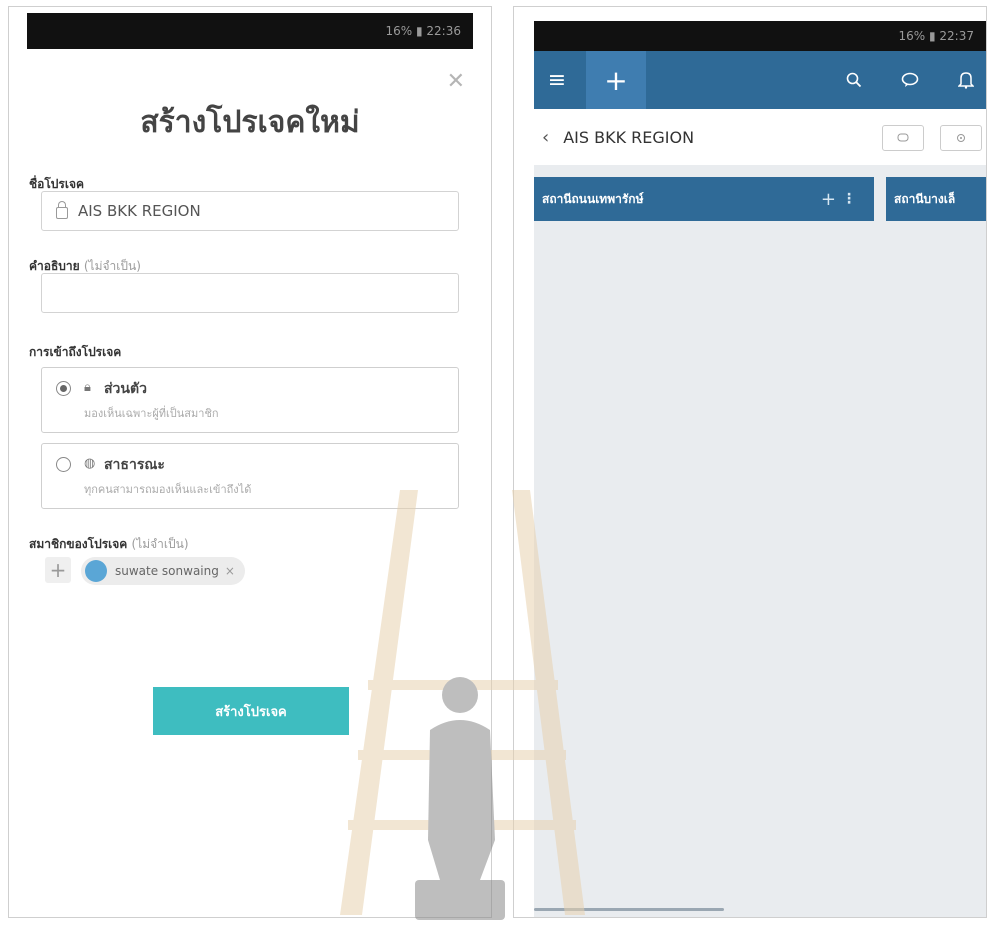 The image size is (987, 925). I want to click on lane-title: สถานีถนนเทพารักษ์, so click(593, 198).